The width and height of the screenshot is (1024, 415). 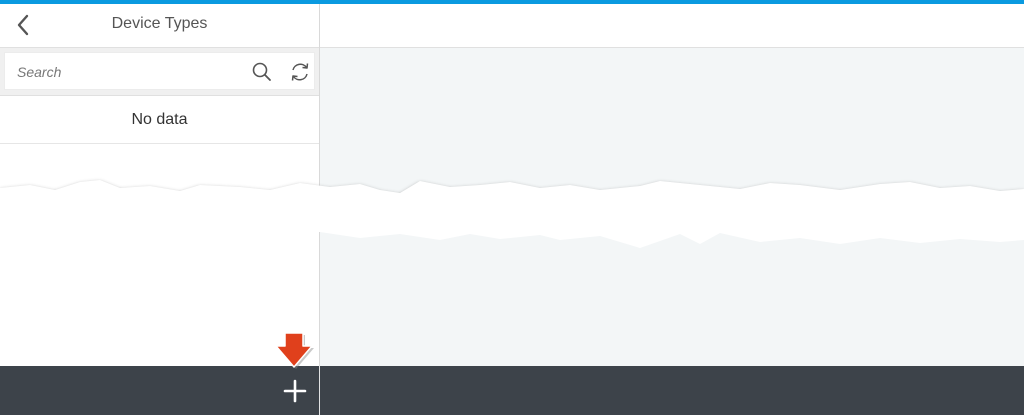 What do you see at coordinates (127, 72) in the screenshot?
I see `search-input` at bounding box center [127, 72].